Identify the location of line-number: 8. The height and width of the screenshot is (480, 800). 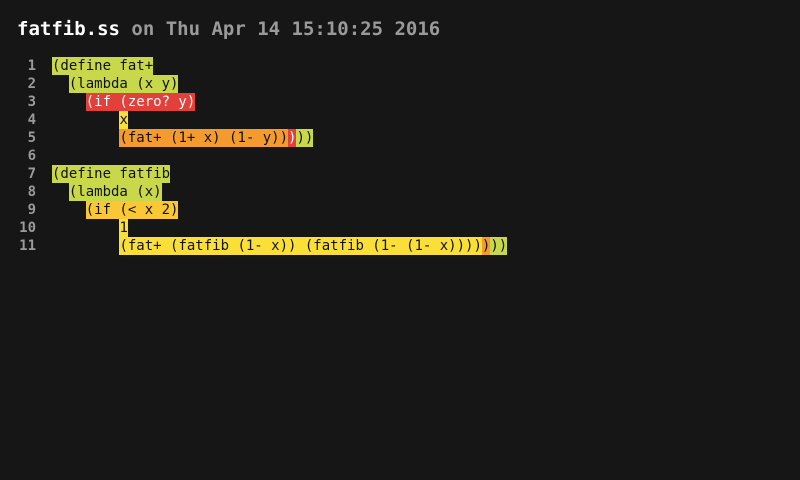
(31, 192).